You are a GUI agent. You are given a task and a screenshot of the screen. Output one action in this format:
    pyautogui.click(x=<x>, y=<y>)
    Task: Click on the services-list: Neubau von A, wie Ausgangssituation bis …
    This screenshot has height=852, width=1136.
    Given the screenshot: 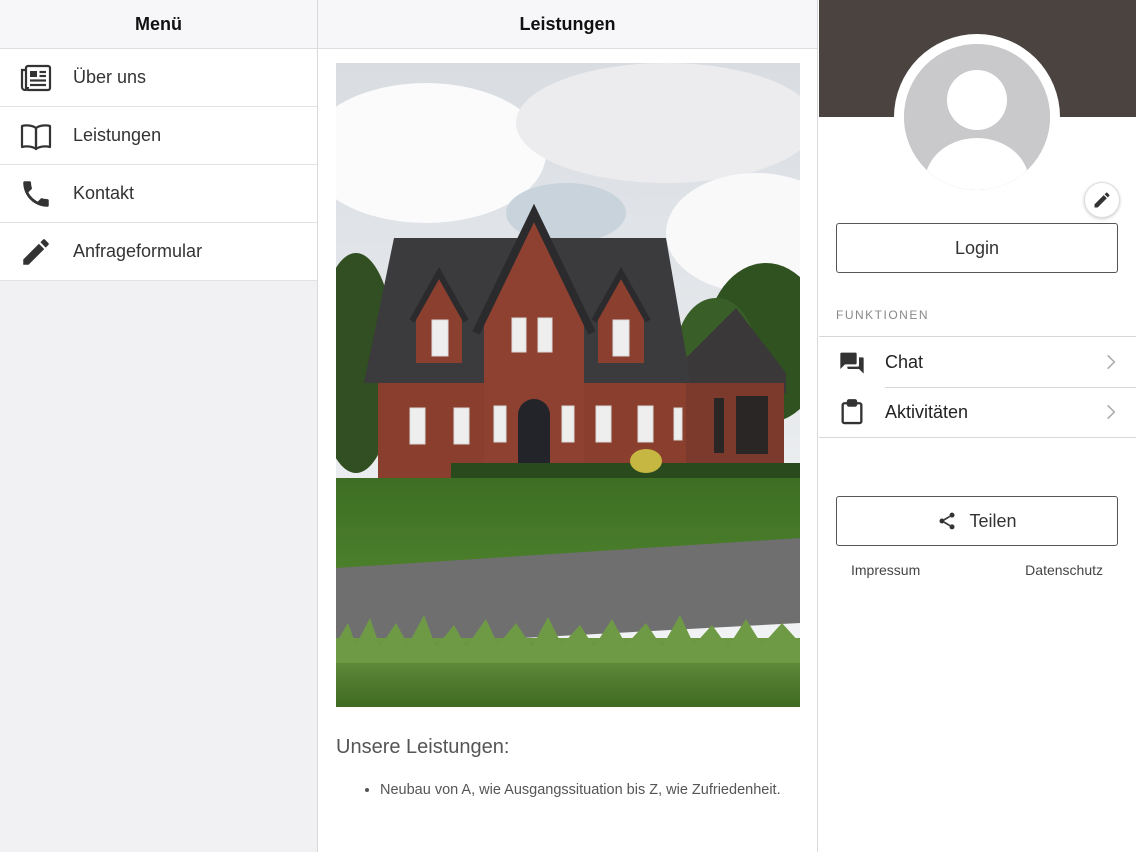 What is the action you would take?
    pyautogui.click(x=585, y=790)
    